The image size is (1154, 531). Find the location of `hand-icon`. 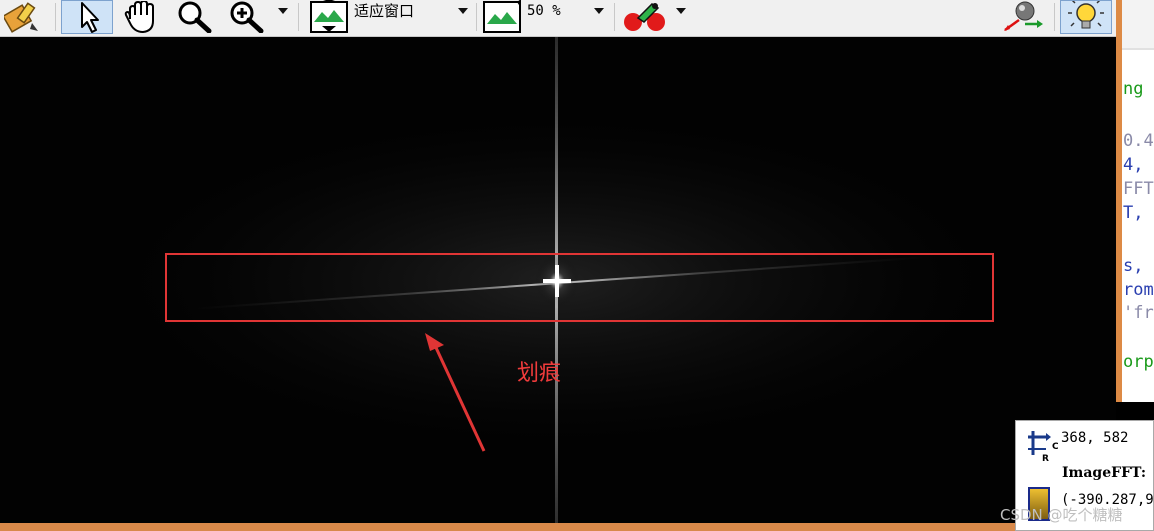

hand-icon is located at coordinates (139, 17).